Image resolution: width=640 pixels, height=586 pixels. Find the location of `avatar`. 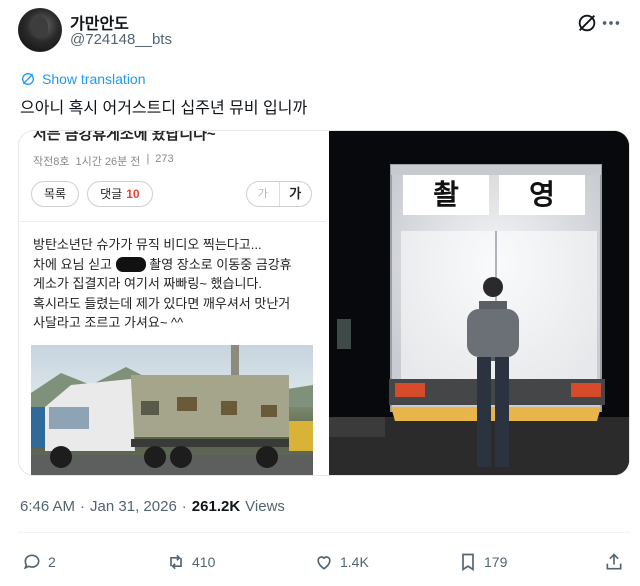

avatar is located at coordinates (40, 30).